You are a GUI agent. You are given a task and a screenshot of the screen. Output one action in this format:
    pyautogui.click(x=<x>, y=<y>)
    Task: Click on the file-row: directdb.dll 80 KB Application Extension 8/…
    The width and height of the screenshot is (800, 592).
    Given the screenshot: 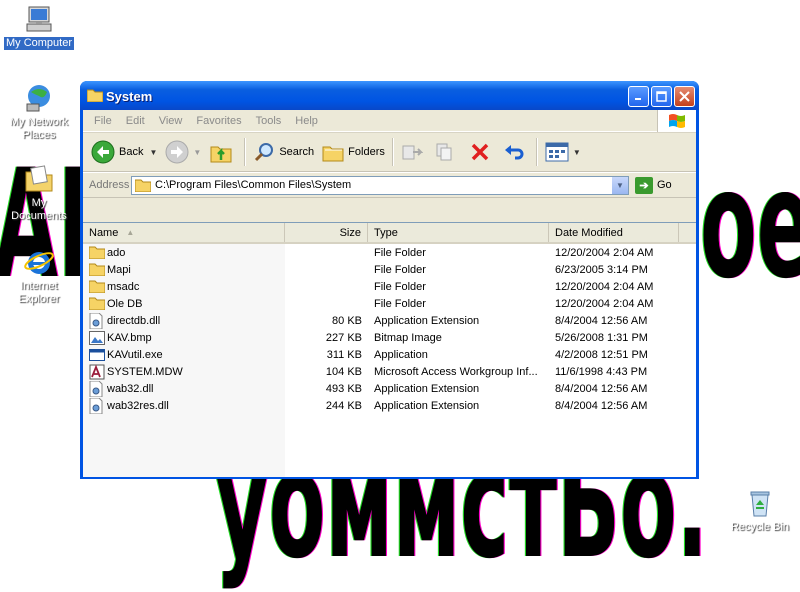 What is the action you would take?
    pyautogui.click(x=389, y=320)
    